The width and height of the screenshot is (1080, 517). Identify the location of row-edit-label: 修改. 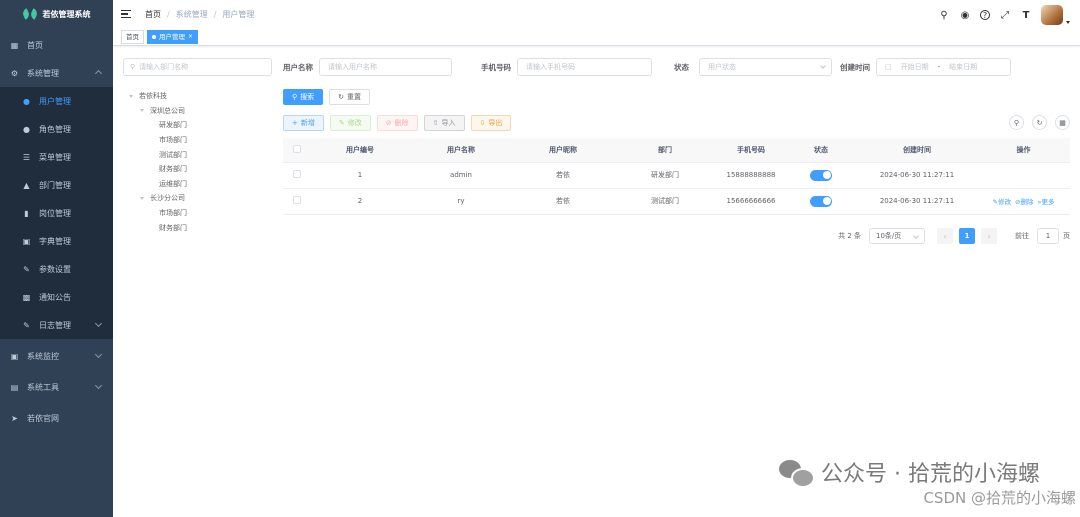
(1004, 202).